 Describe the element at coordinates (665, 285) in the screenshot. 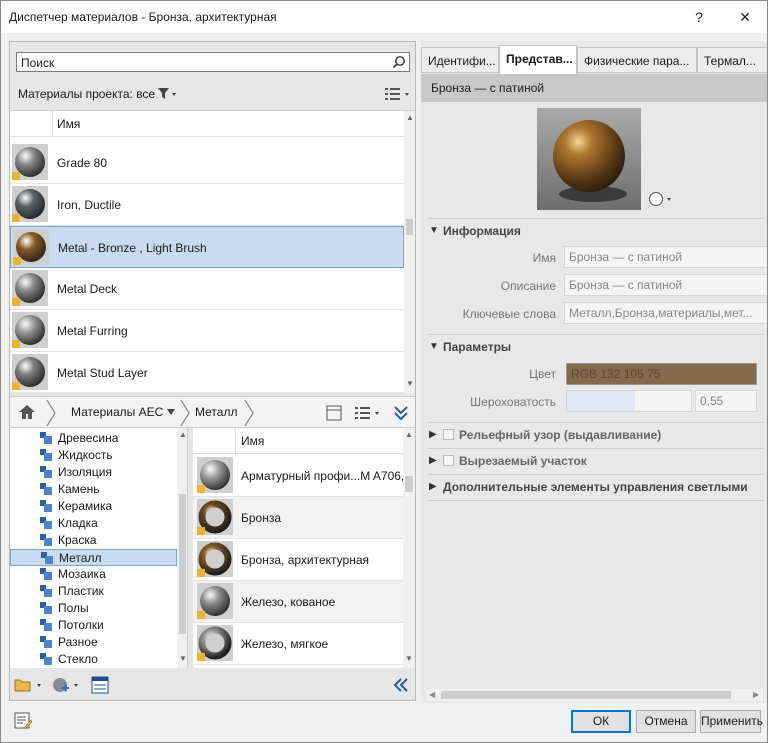

I see `info-description-field: Бронза — с патиной` at that location.